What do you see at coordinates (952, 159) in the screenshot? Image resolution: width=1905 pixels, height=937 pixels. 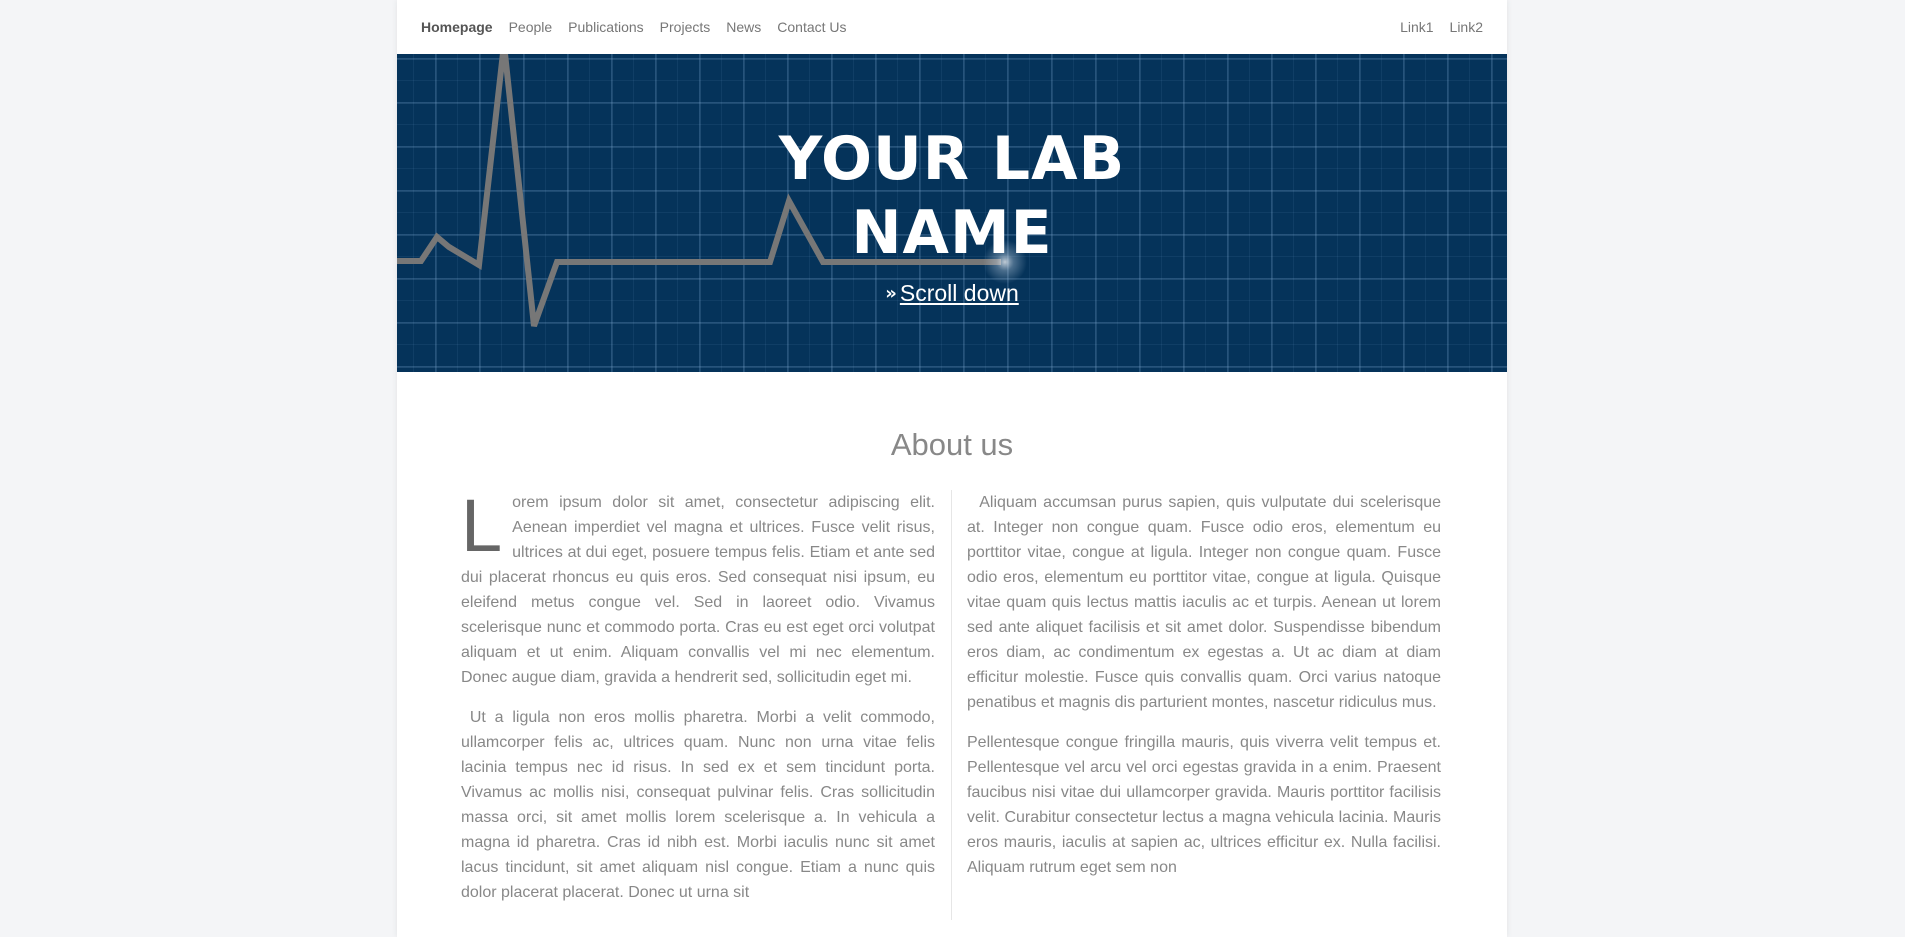 I see `lab-name-line1: YOUR LAB` at bounding box center [952, 159].